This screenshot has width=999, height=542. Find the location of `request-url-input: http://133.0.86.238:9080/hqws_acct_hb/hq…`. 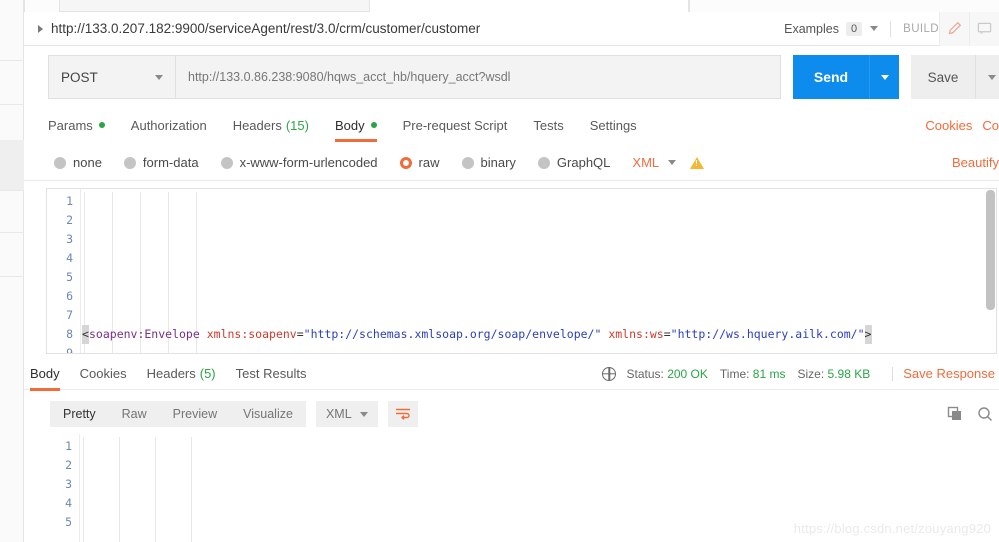

request-url-input: http://133.0.86.238:9080/hqws_acct_hb/hq… is located at coordinates (478, 77).